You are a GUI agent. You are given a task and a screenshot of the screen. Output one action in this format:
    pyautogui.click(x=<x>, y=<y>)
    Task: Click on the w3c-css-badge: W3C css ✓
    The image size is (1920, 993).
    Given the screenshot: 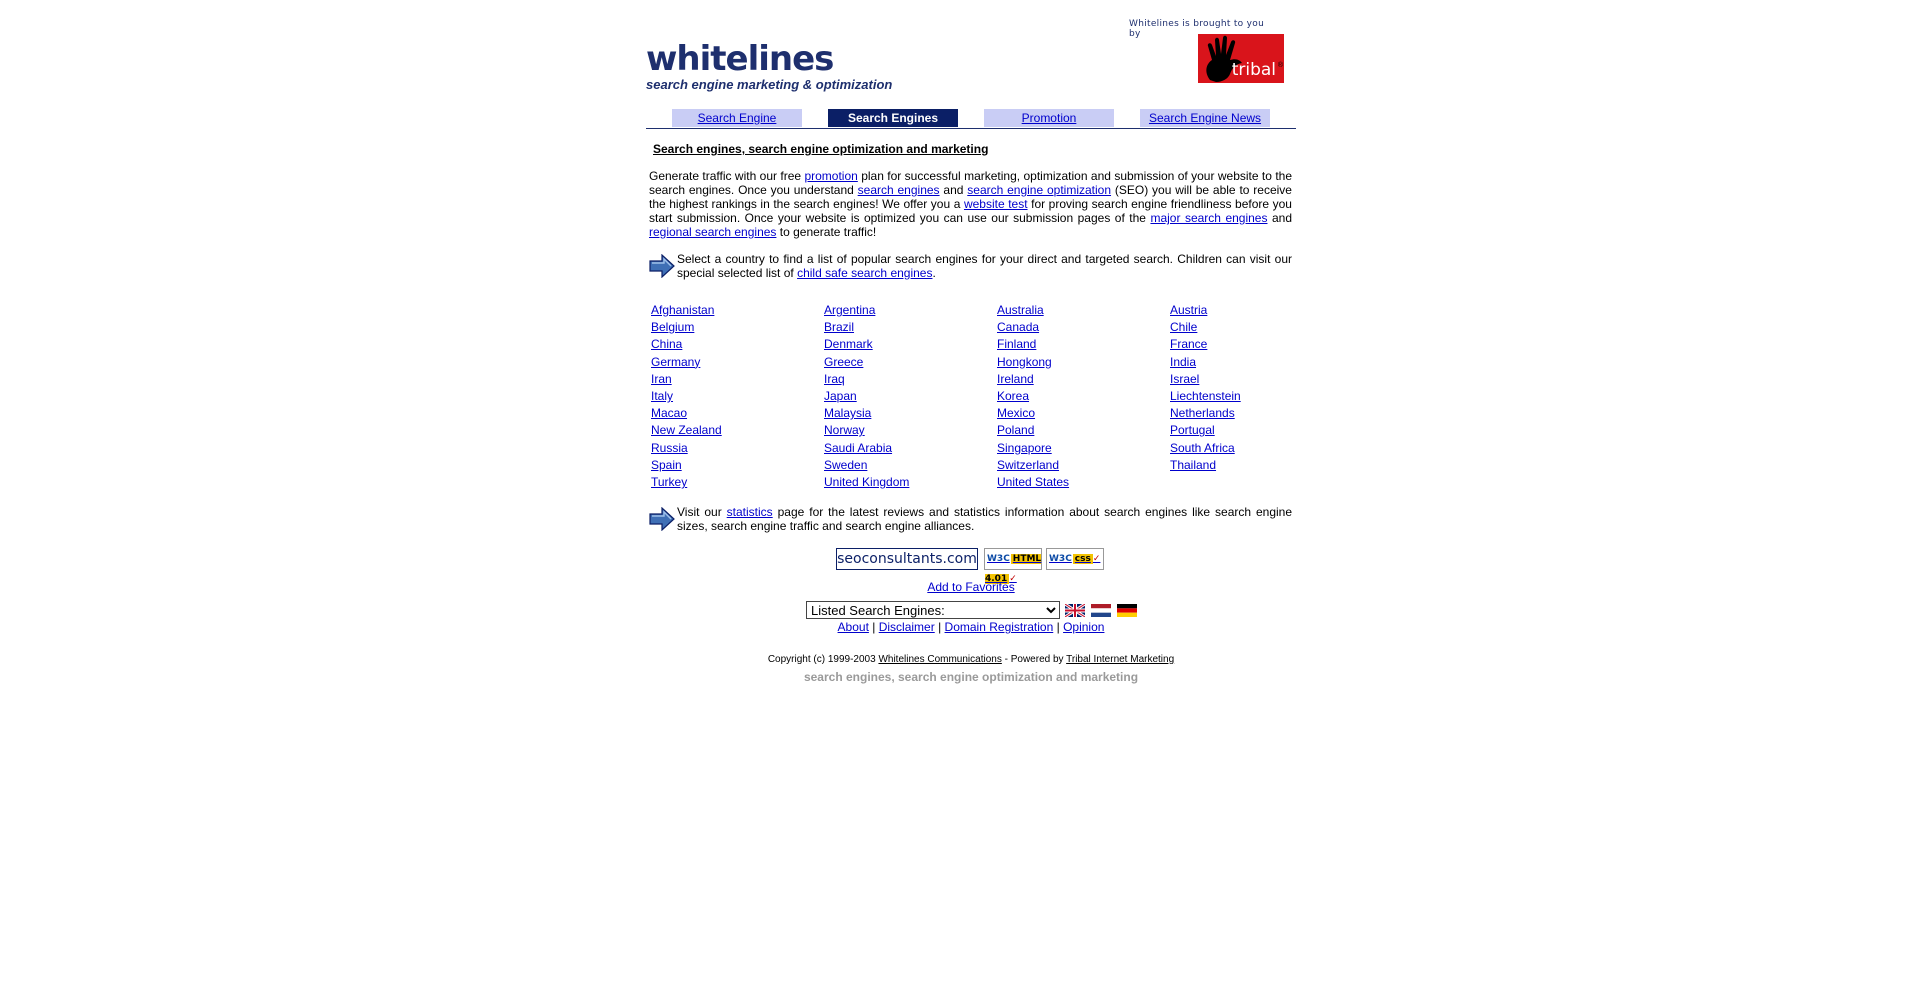 What is the action you would take?
    pyautogui.click(x=1075, y=559)
    